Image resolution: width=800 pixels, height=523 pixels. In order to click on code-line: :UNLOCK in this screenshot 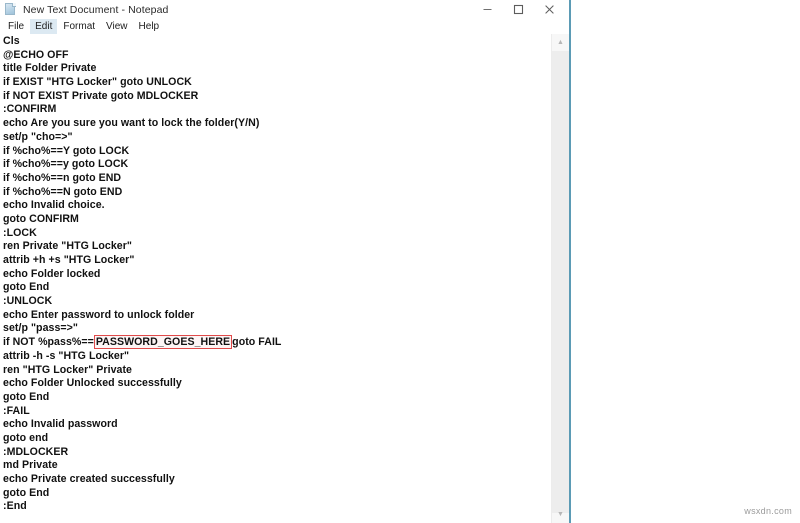, I will do `click(28, 301)`.